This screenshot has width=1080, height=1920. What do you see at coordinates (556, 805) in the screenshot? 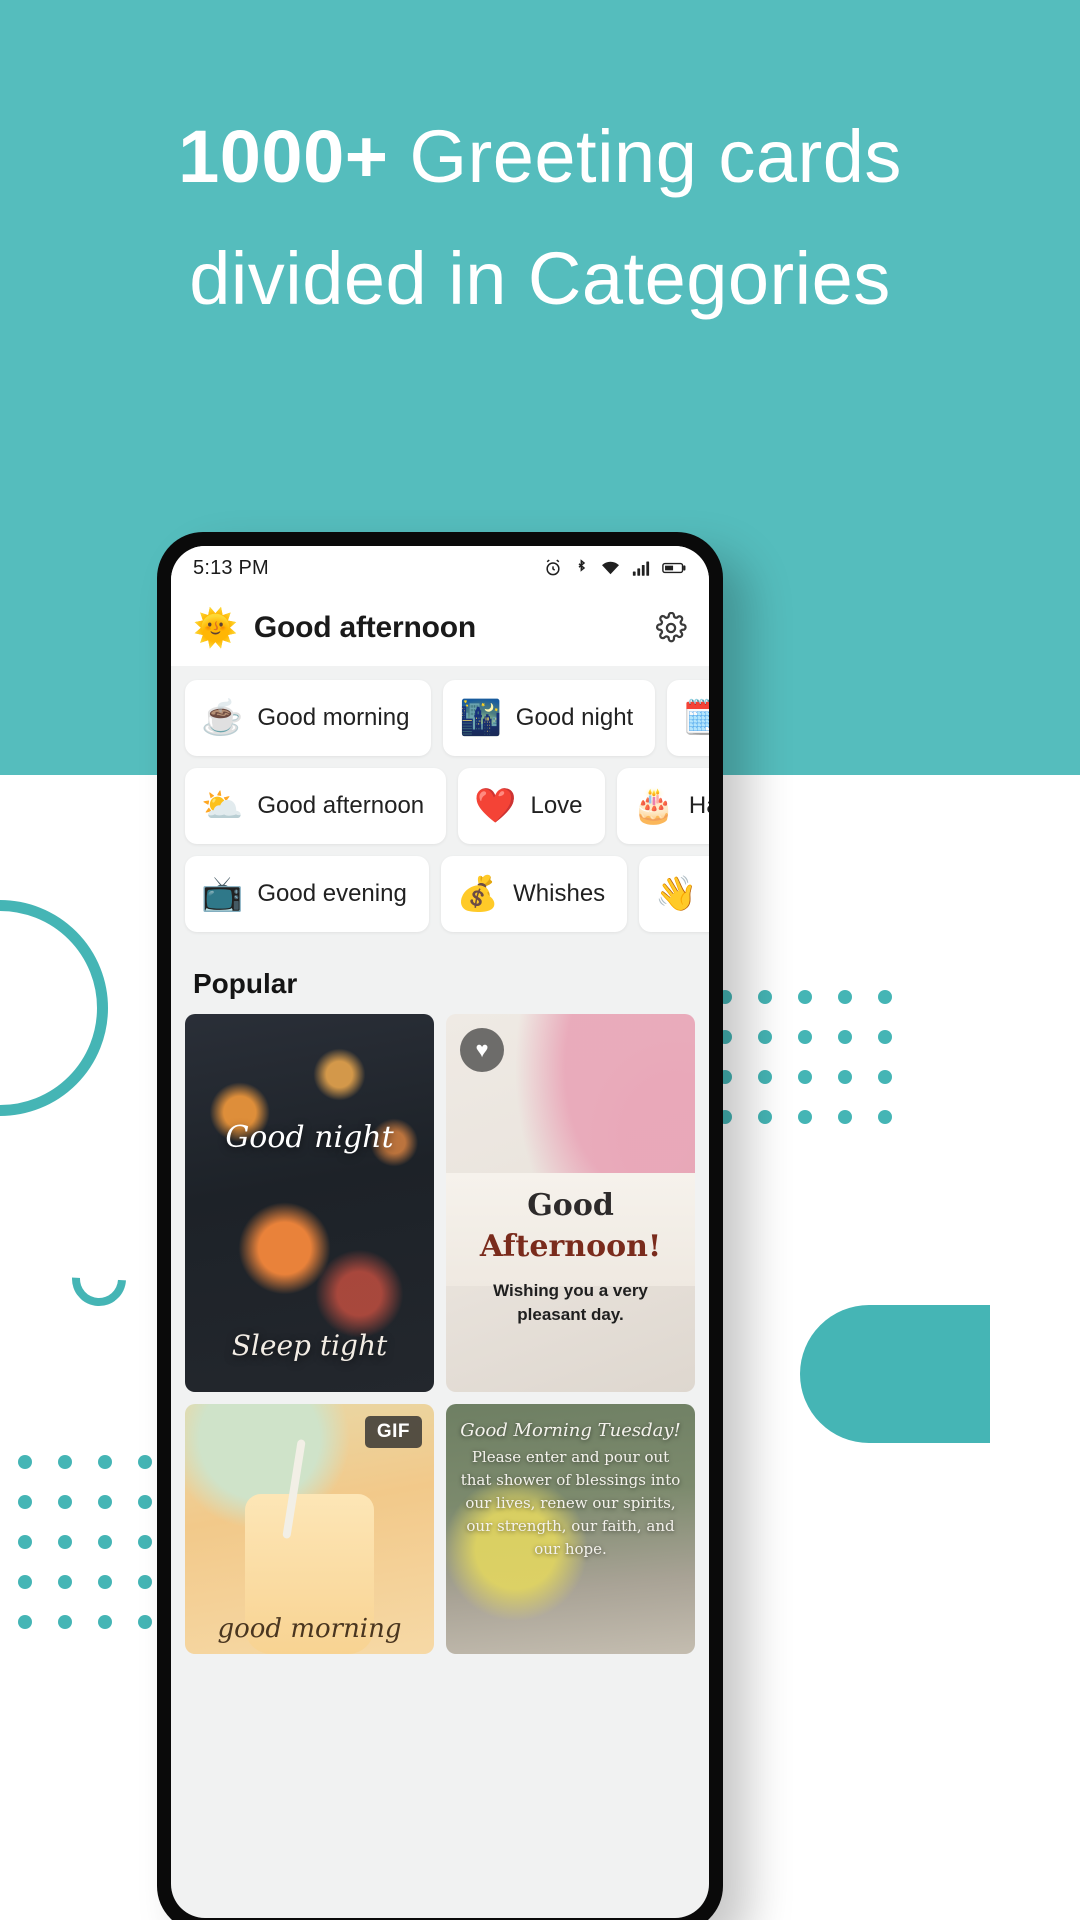
I see `category-label: Love` at bounding box center [556, 805].